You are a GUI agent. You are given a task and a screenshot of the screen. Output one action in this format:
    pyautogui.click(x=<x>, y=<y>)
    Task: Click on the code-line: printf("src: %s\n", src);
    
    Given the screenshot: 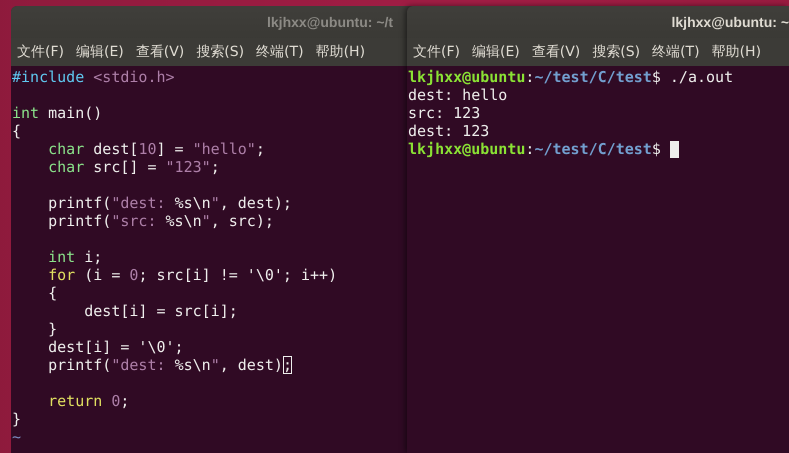 What is the action you would take?
    pyautogui.click(x=160, y=221)
    